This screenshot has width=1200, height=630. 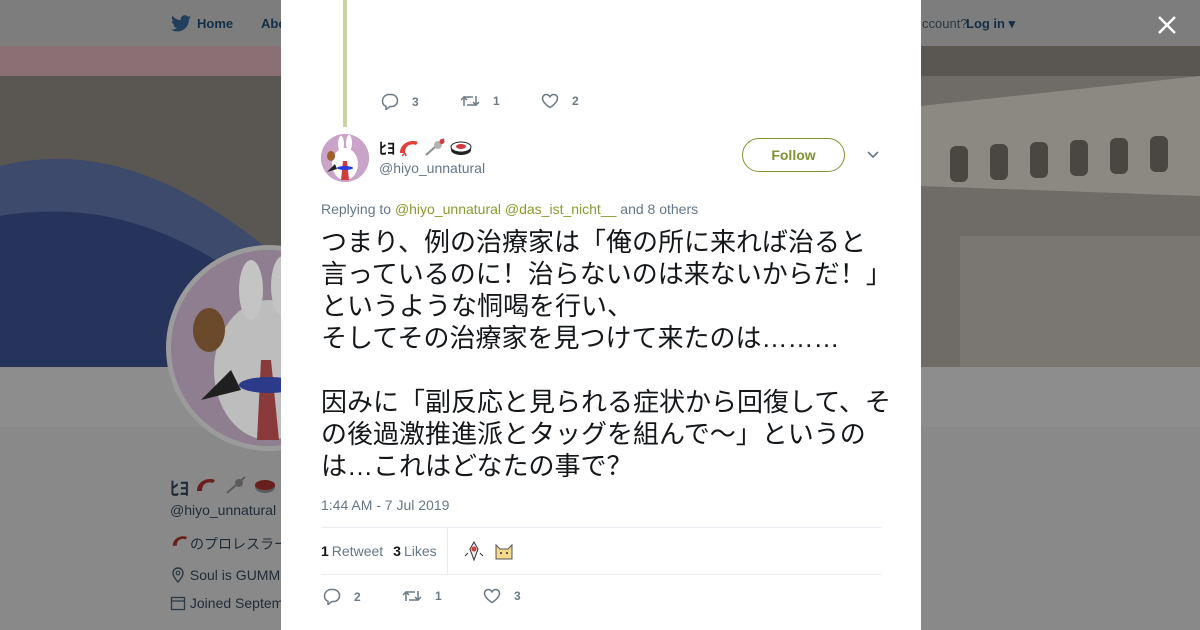 What do you see at coordinates (178, 603) in the screenshot?
I see `calendar-icon` at bounding box center [178, 603].